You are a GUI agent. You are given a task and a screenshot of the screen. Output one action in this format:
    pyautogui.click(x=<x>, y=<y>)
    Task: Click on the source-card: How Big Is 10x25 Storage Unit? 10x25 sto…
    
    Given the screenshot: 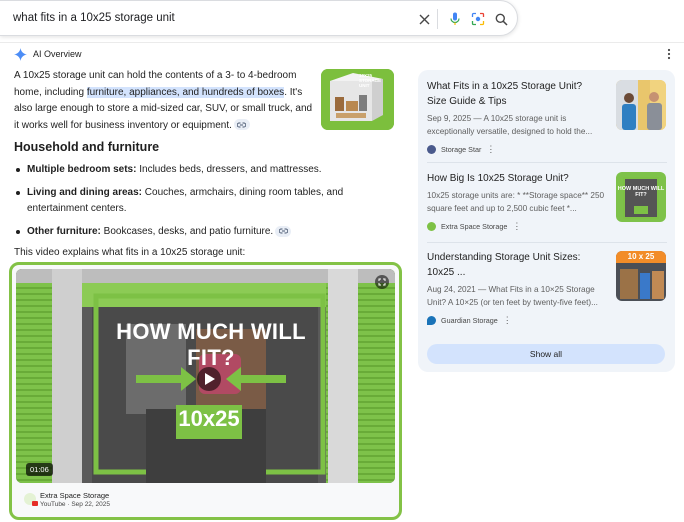 What is the action you would take?
    pyautogui.click(x=547, y=201)
    